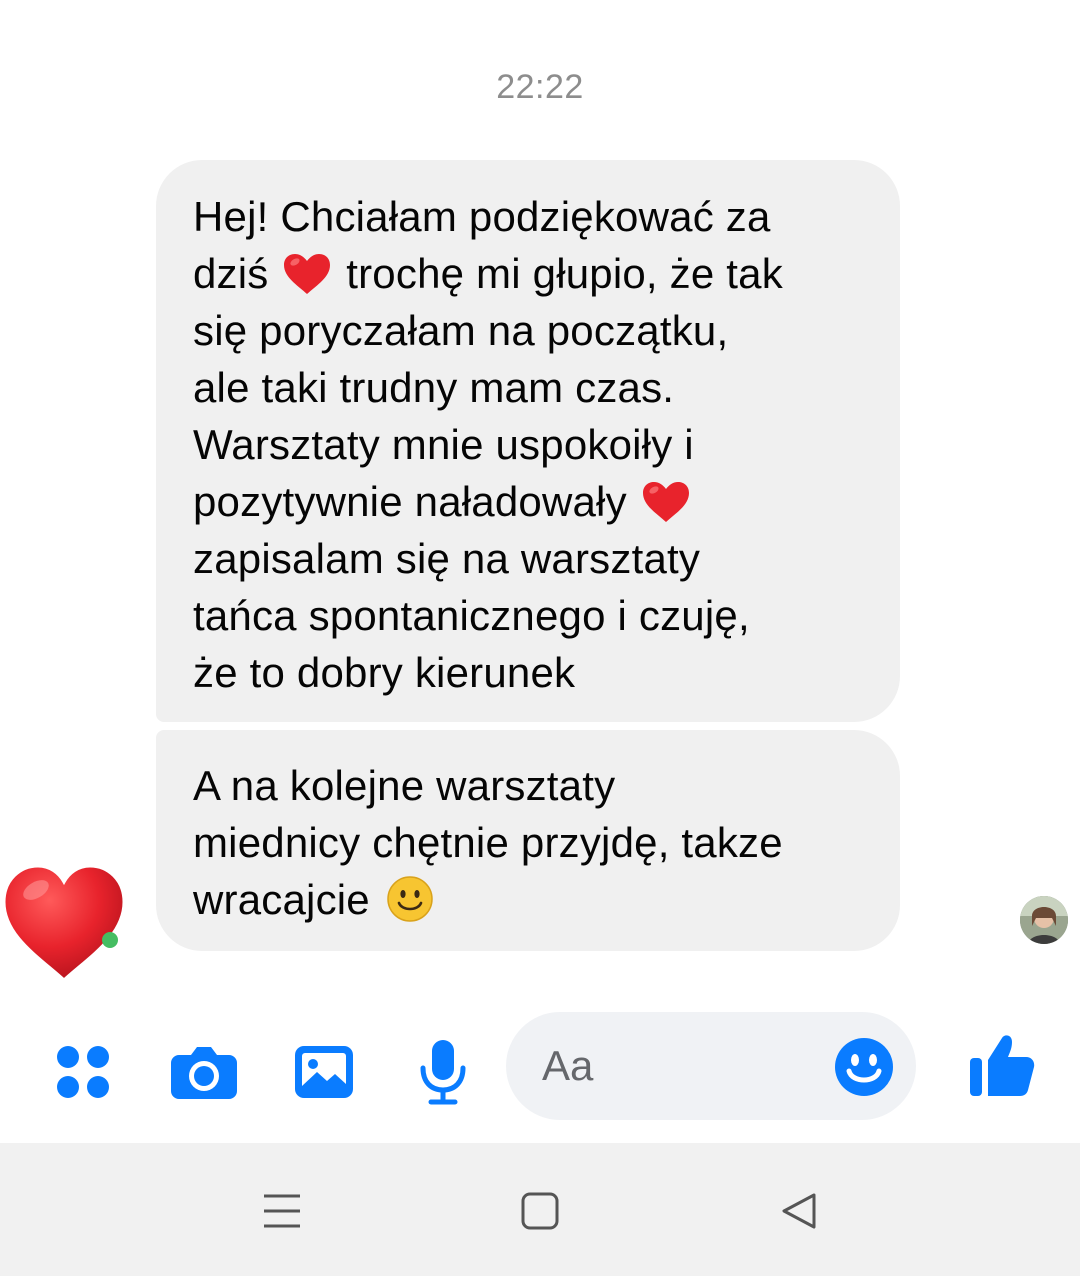  Describe the element at coordinates (711, 1066) in the screenshot. I see `message-input: Aa` at that location.